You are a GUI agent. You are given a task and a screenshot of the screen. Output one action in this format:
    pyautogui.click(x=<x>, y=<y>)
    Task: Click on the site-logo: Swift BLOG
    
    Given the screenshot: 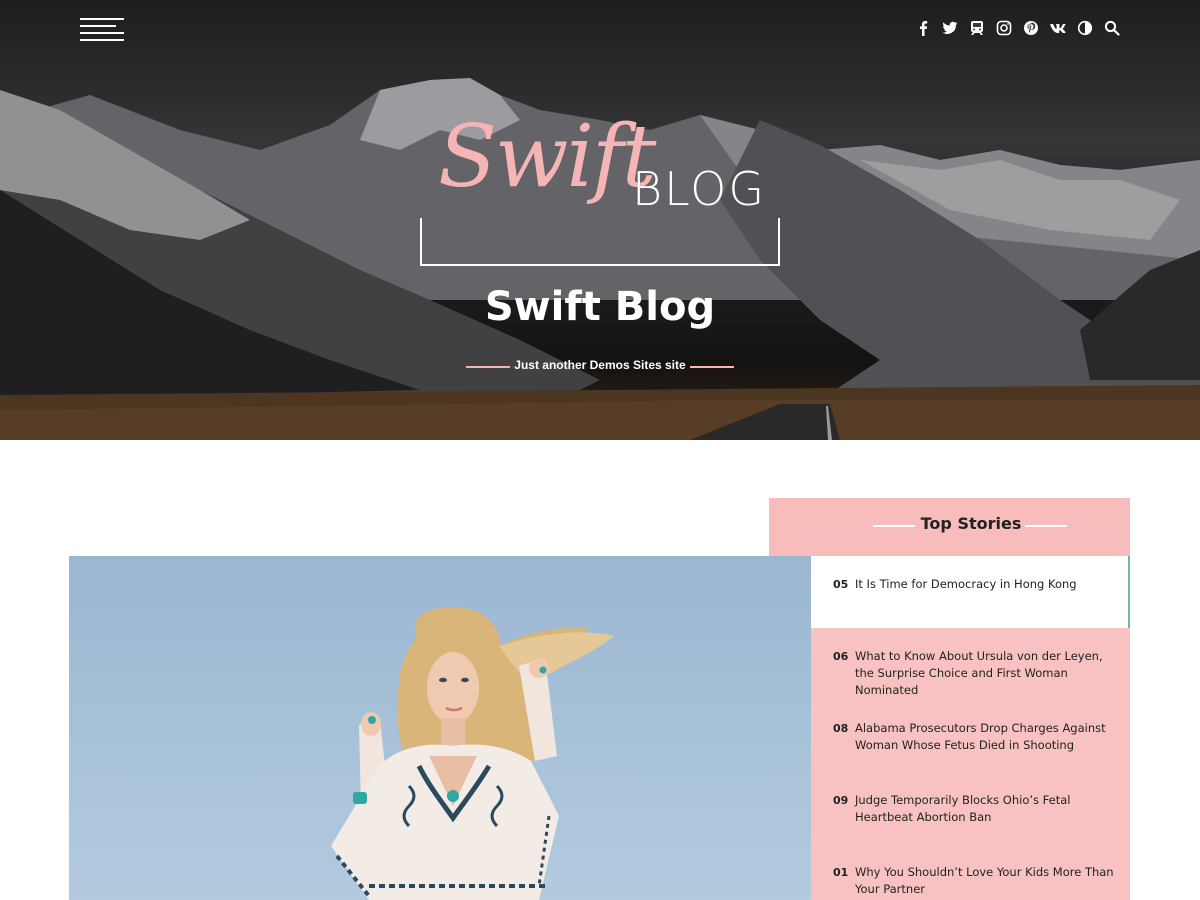 What is the action you would take?
    pyautogui.click(x=600, y=192)
    